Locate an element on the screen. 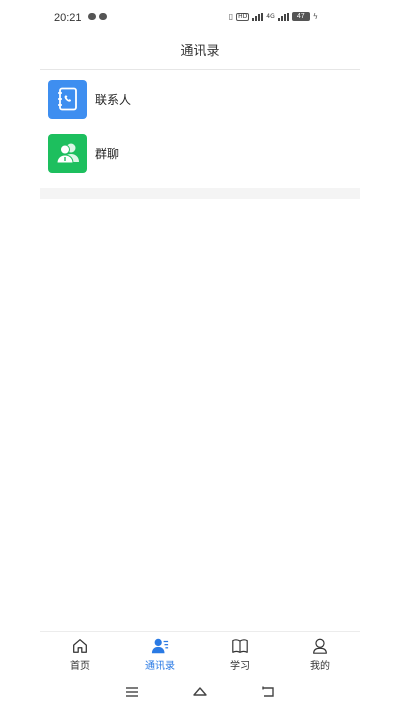 The height and width of the screenshot is (711, 400). signal-icon is located at coordinates (258, 16).